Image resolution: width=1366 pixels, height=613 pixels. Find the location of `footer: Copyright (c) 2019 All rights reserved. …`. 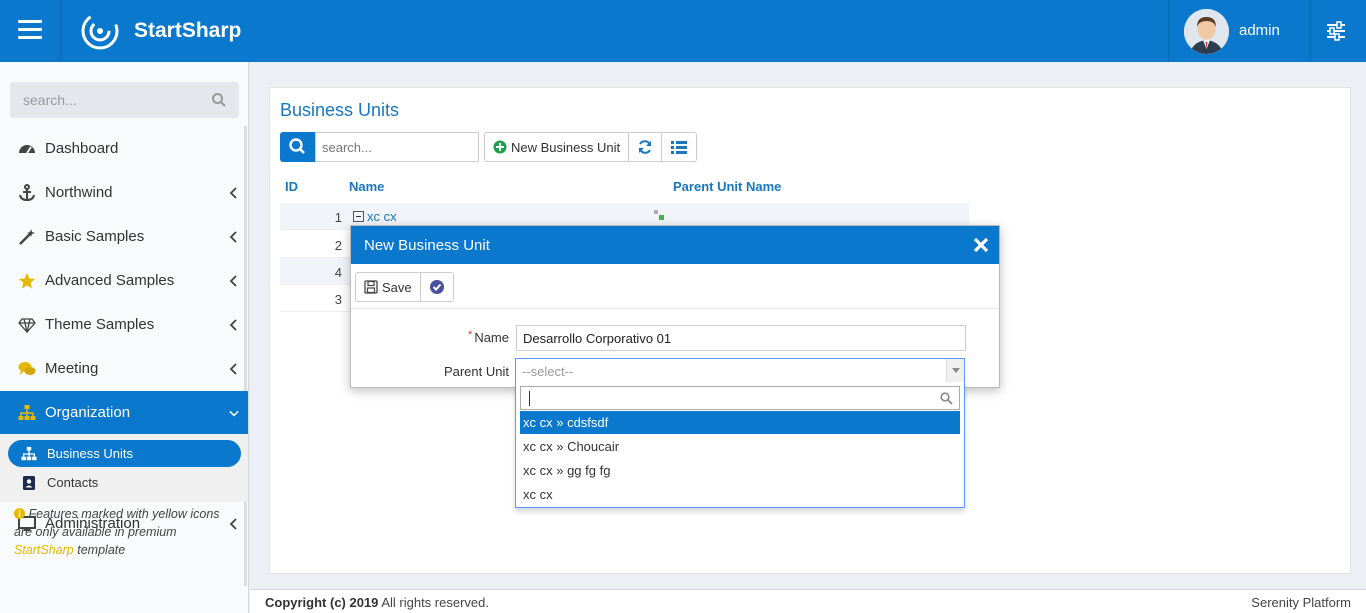

footer: Copyright (c) 2019 All rights reserved. … is located at coordinates (808, 601).